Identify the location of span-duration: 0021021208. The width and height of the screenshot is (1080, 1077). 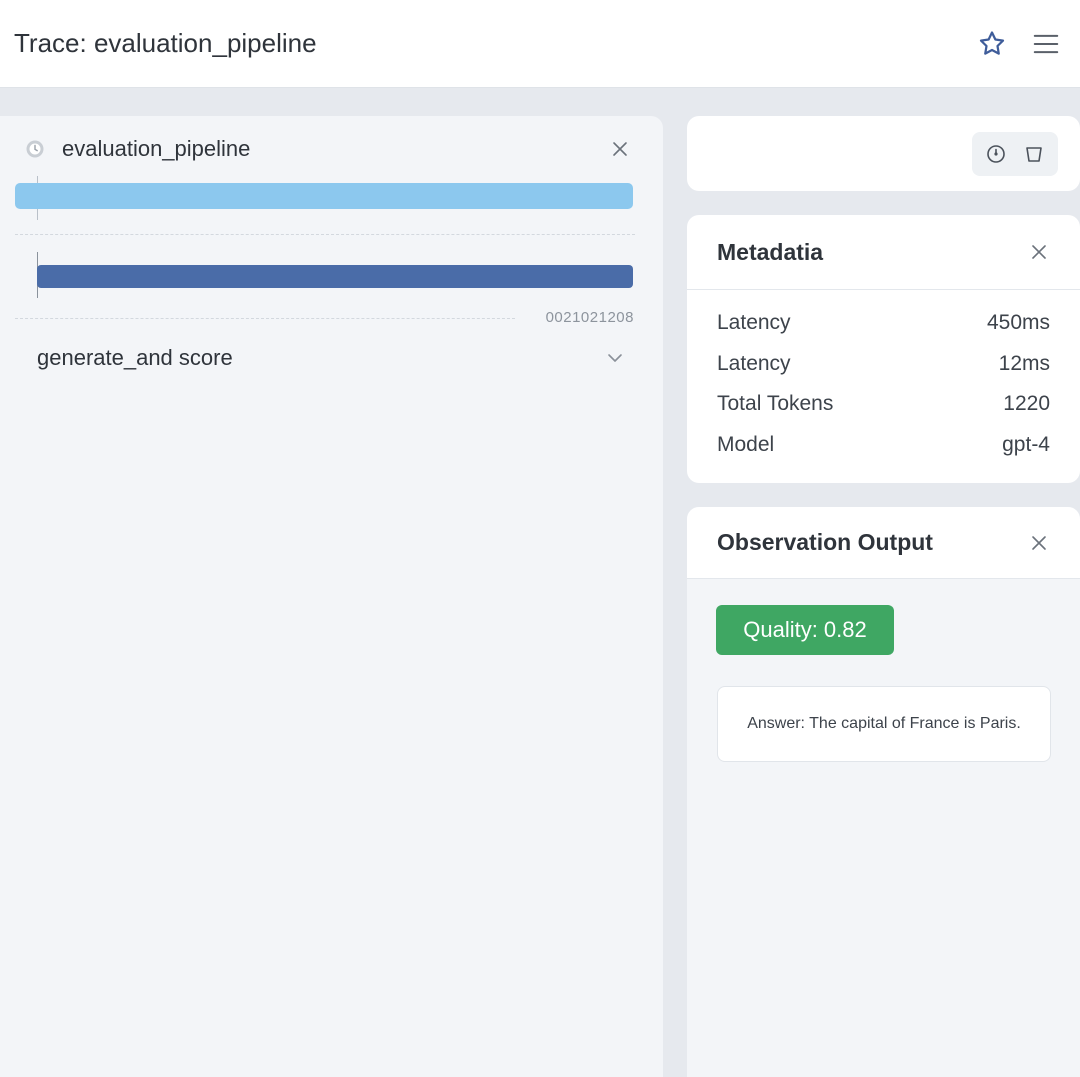
(589, 317).